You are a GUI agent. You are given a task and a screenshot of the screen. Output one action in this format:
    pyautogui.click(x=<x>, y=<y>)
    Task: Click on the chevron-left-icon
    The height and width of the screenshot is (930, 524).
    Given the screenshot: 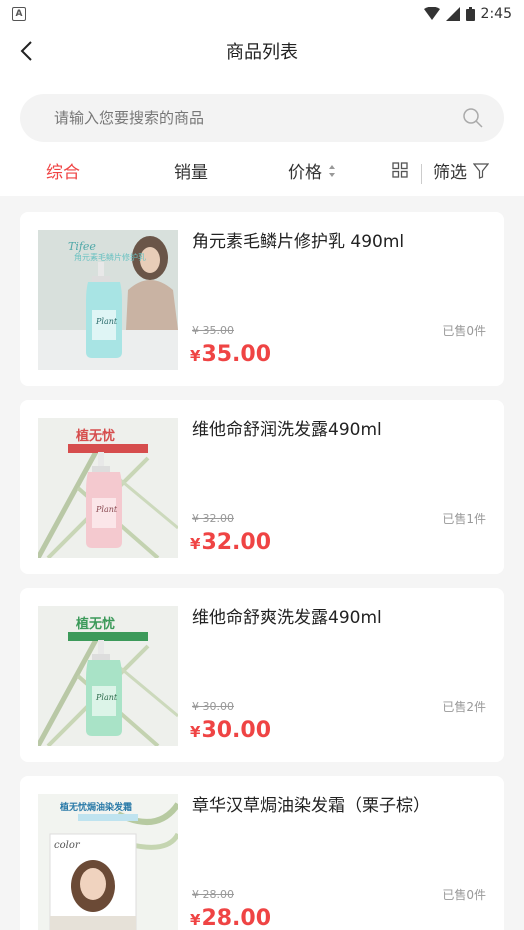 What is the action you would take?
    pyautogui.click(x=26, y=51)
    